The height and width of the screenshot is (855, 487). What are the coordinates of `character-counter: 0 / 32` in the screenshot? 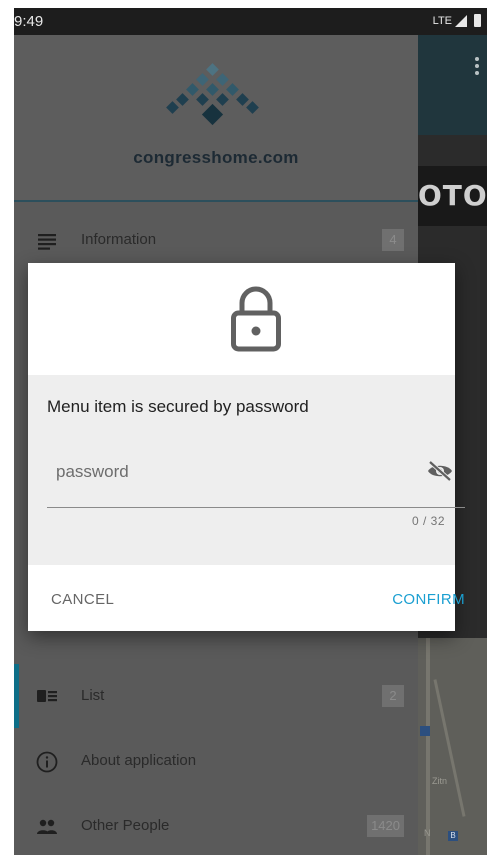 It's located at (428, 521).